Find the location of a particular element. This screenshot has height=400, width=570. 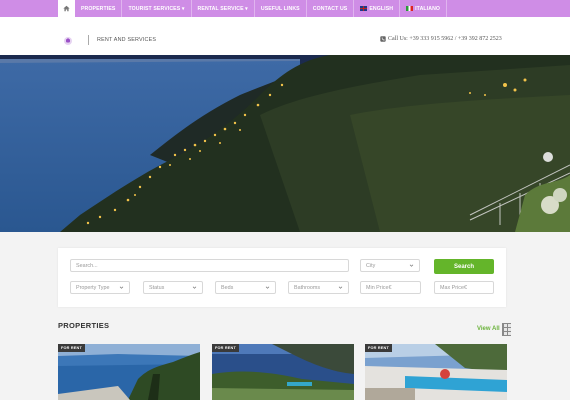

bathrooms-label: Bathrooms is located at coordinates (307, 287).